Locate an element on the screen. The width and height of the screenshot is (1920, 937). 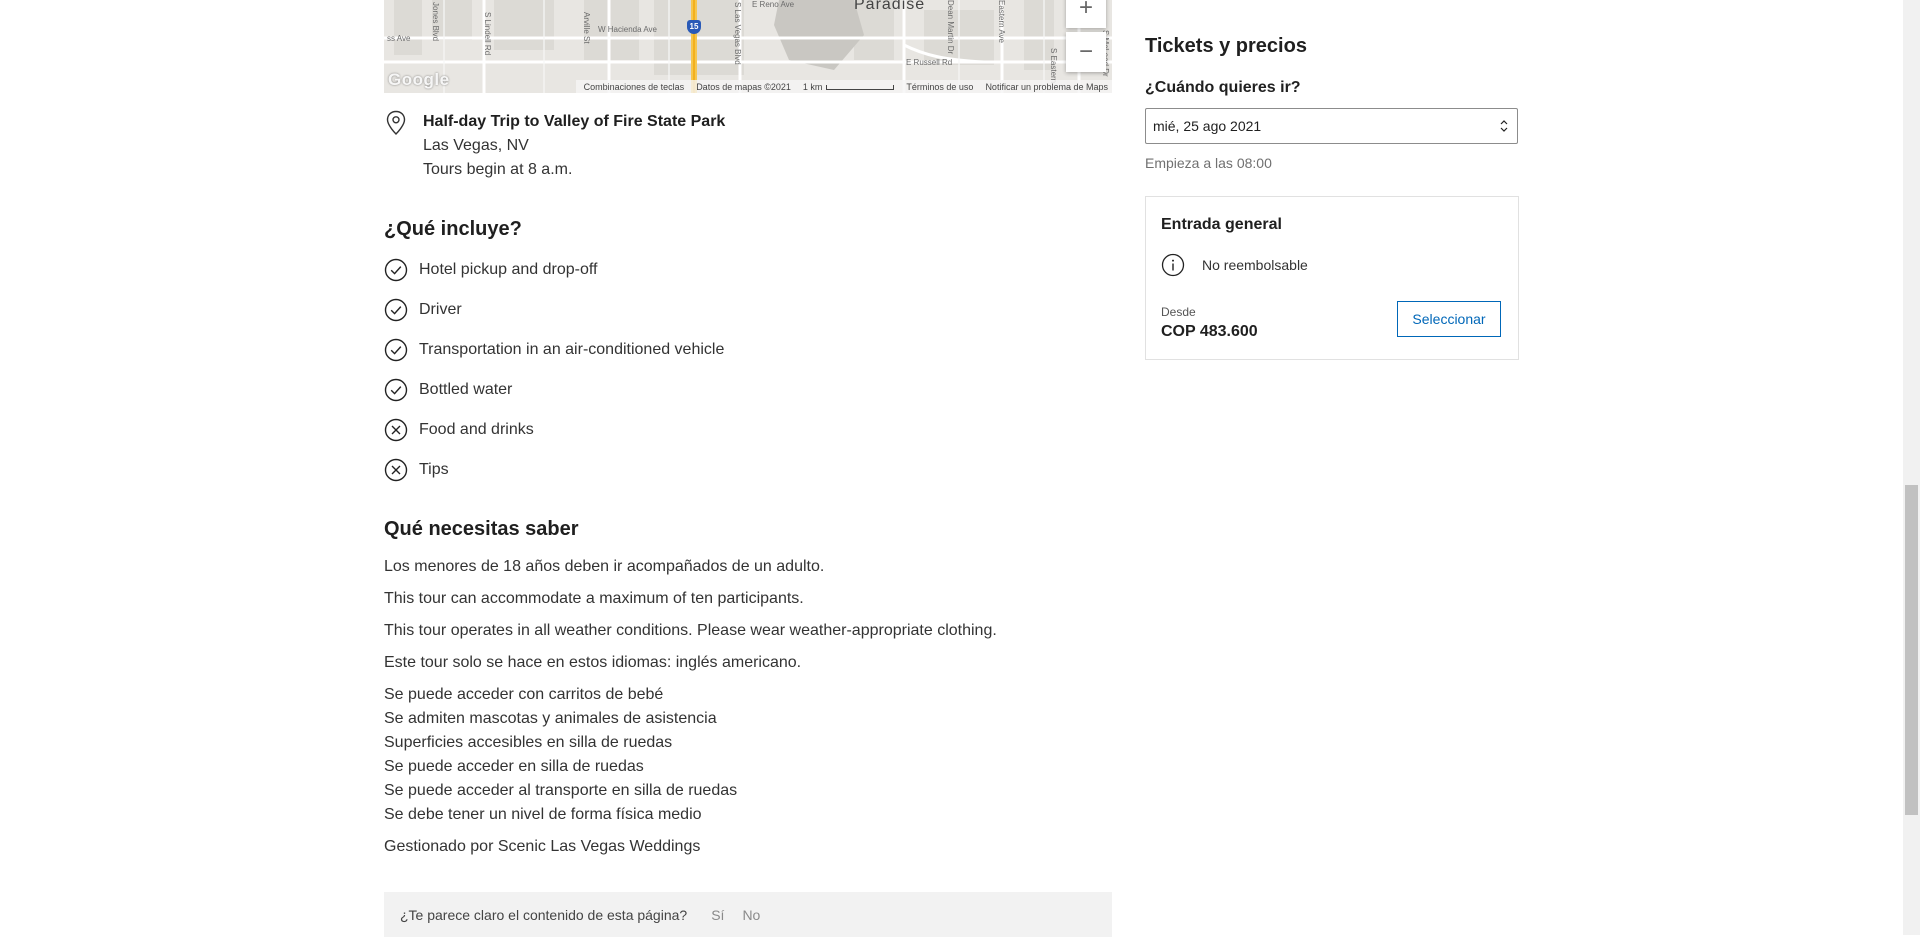
report-problem-link: Notificar un problema de Maps is located at coordinates (1046, 87).